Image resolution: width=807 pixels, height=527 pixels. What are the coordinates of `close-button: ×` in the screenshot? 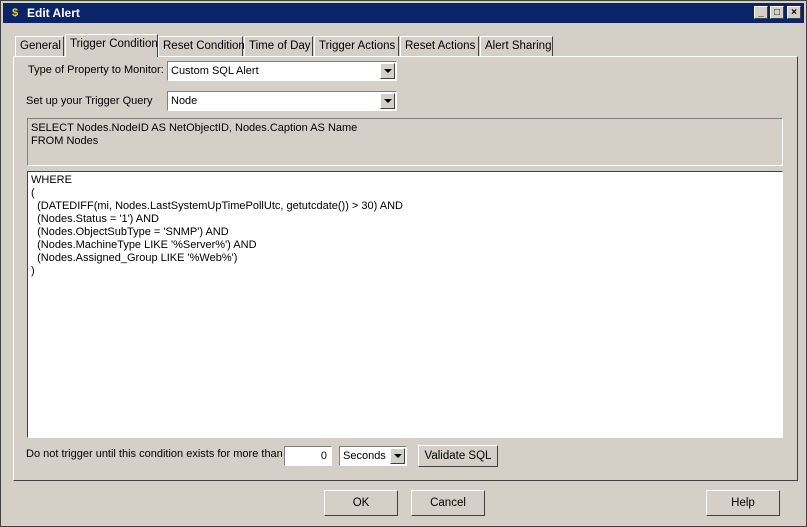 It's located at (794, 12).